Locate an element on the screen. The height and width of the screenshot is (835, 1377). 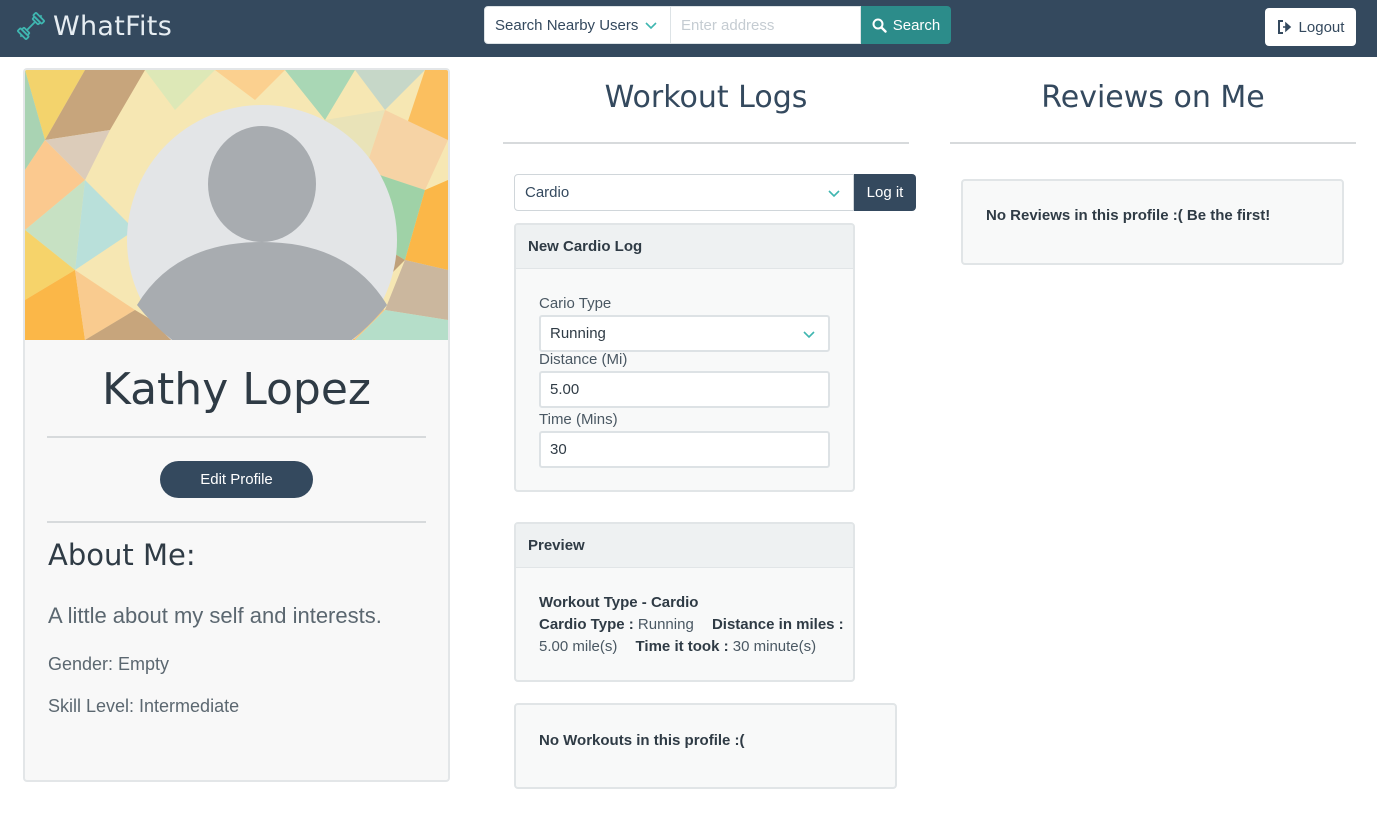
preview-distance-label: Distance in miles : is located at coordinates (777, 624).